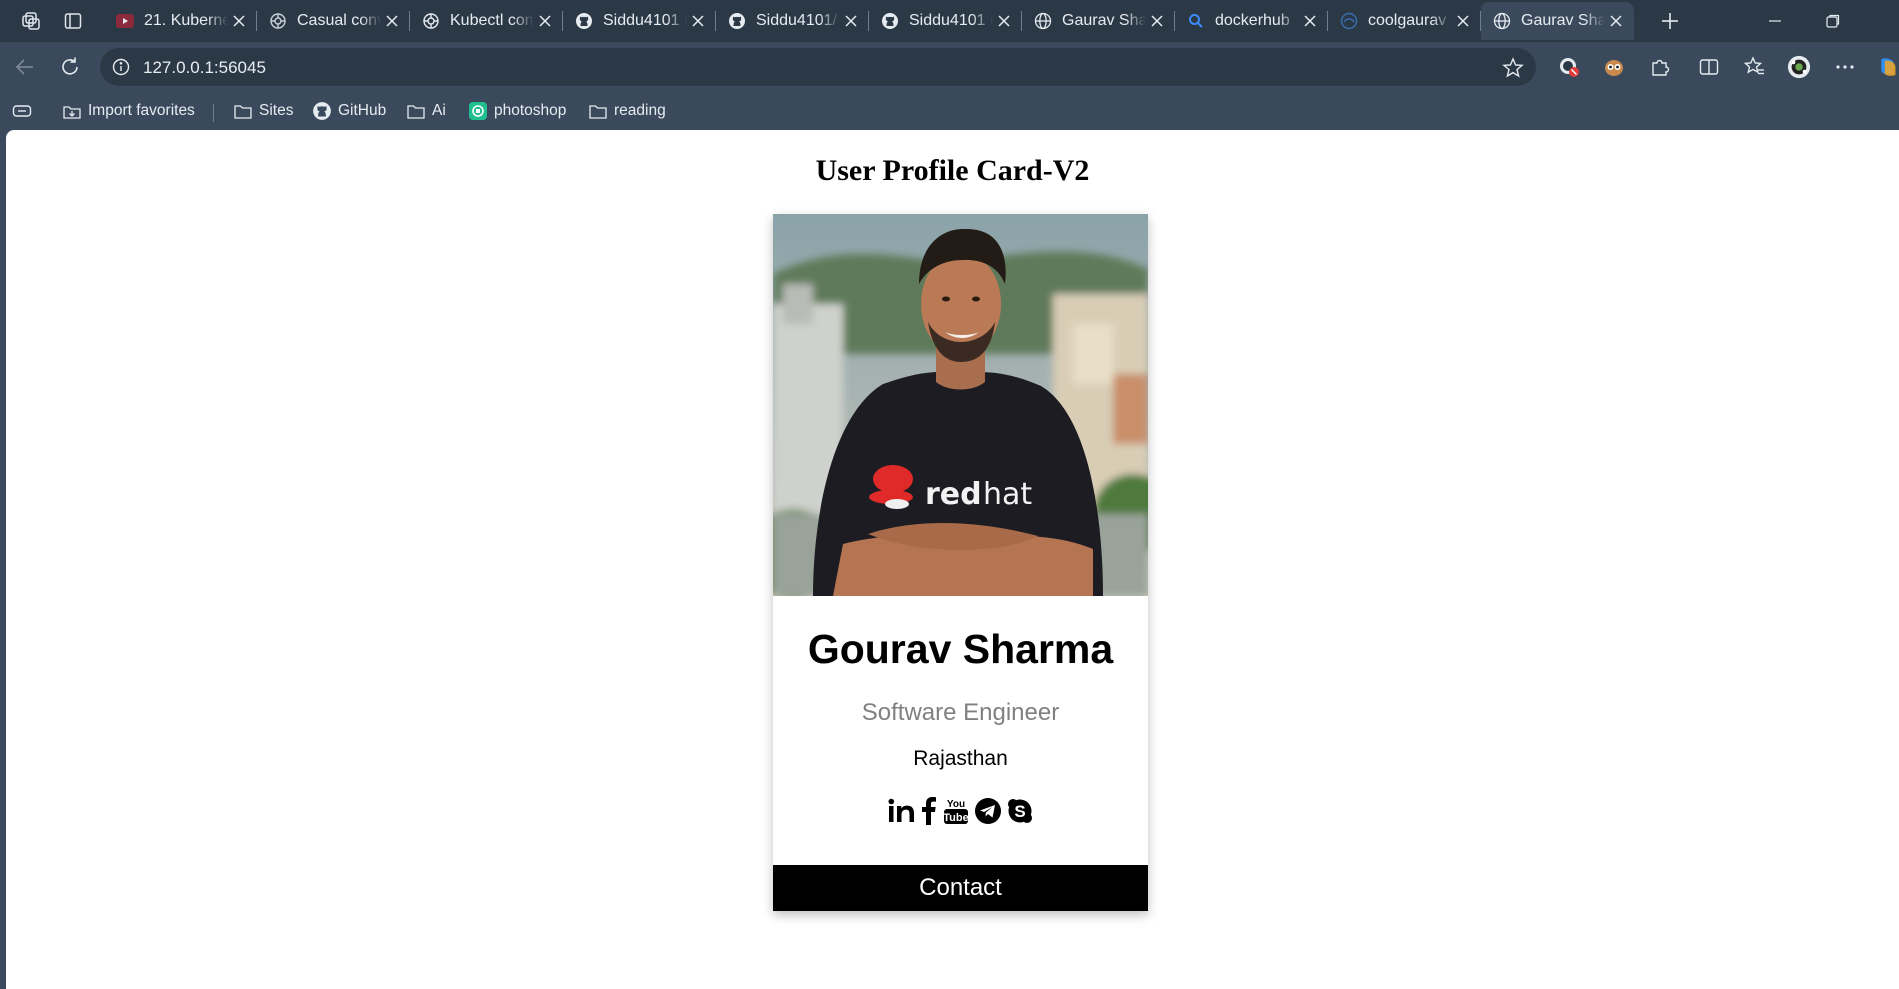 Image resolution: width=1899 pixels, height=989 pixels. Describe the element at coordinates (31, 21) in the screenshot. I see `workspaces-icon` at that location.